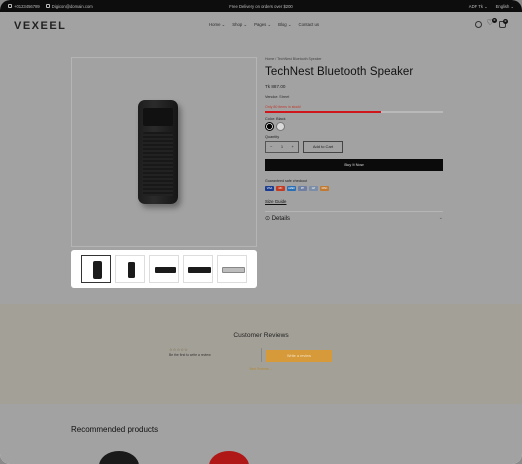  What do you see at coordinates (280, 188) in the screenshot?
I see `mastercard-icon: MC` at bounding box center [280, 188].